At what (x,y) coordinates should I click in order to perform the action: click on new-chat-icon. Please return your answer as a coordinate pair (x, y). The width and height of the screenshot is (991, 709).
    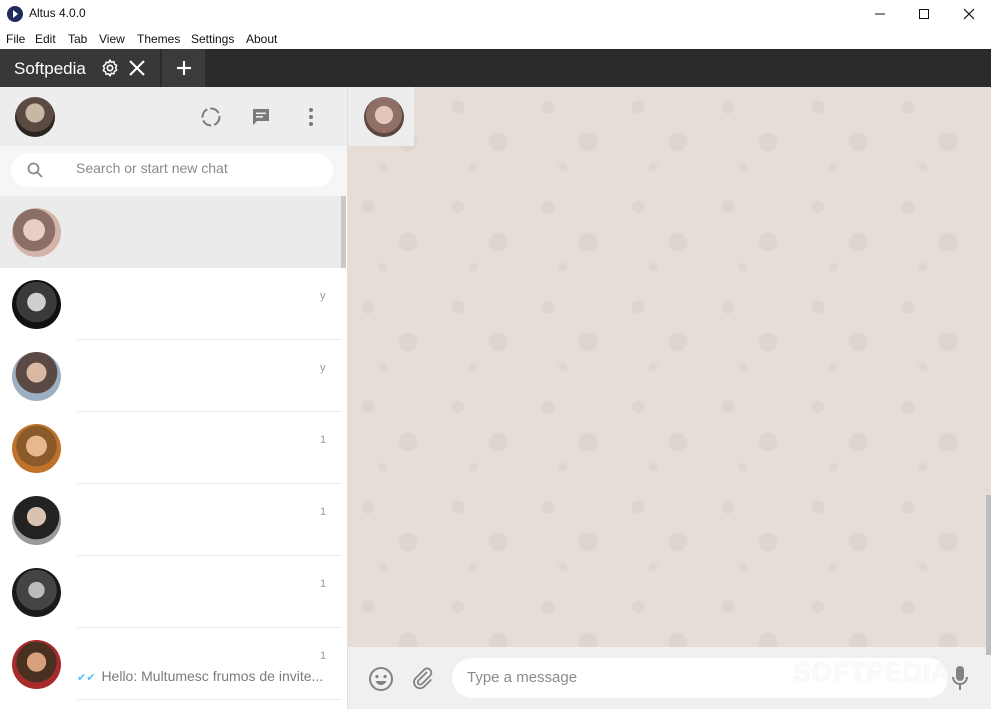
    Looking at the image, I should click on (261, 117).